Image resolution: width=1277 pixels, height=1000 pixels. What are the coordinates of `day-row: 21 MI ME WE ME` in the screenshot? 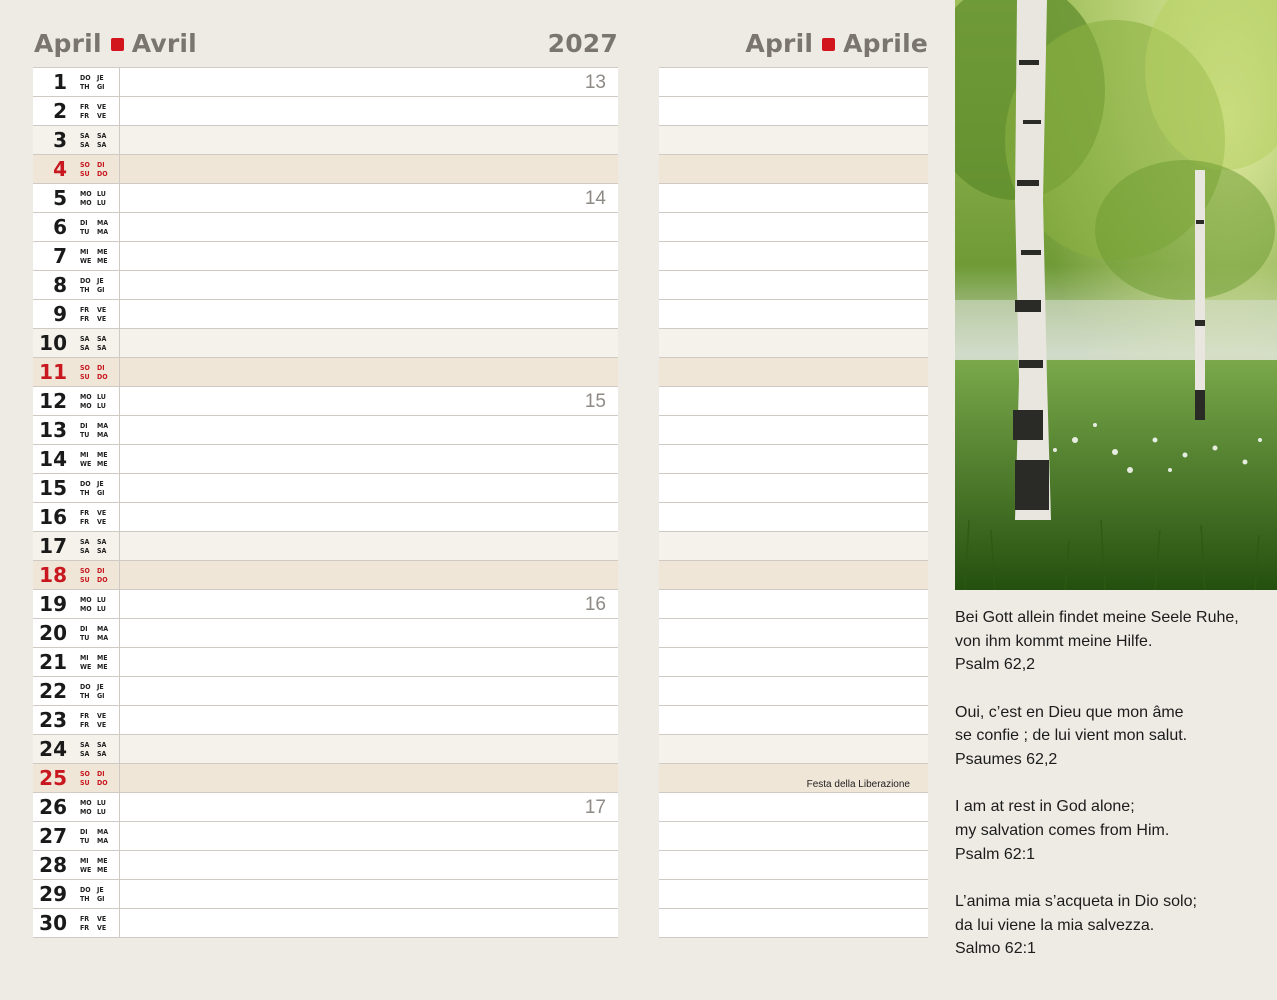 It's located at (325, 662).